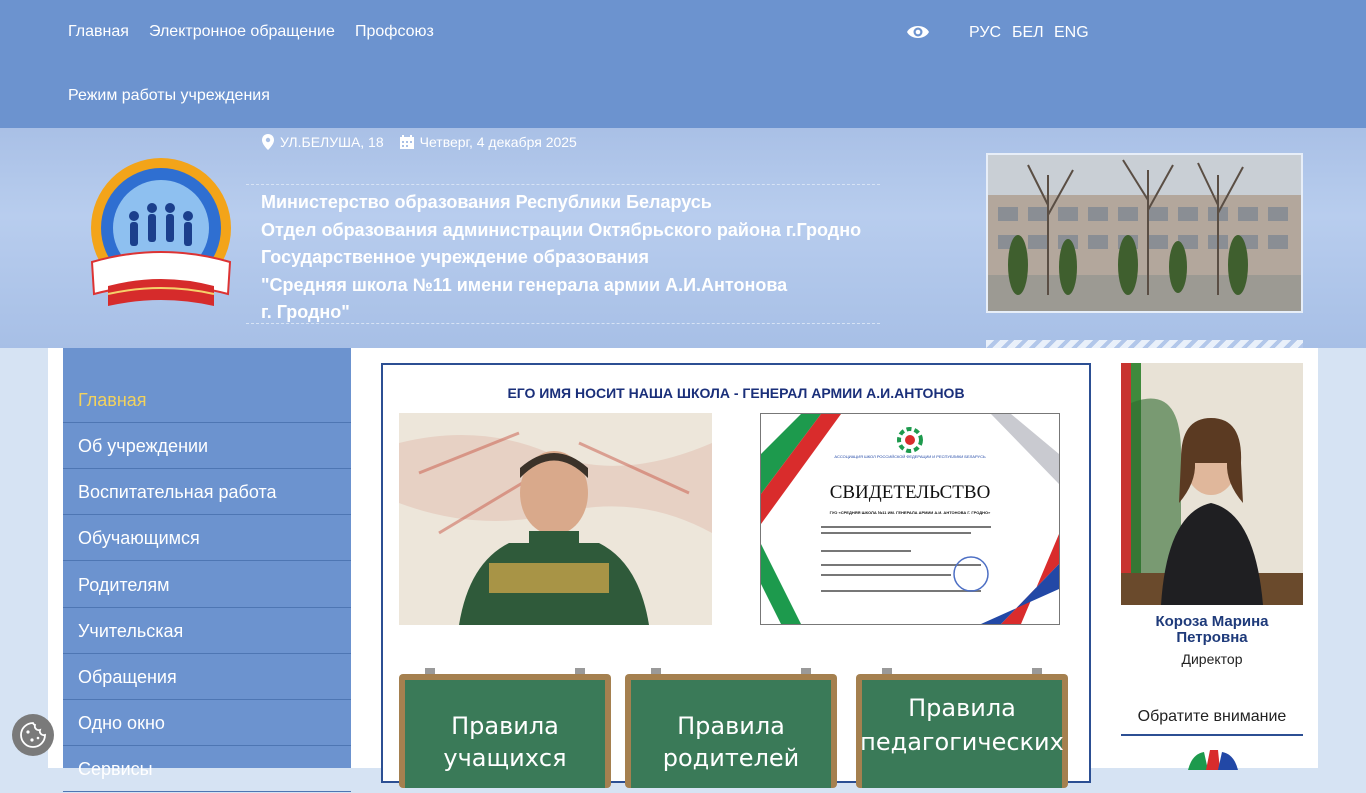 The width and height of the screenshot is (1366, 793). I want to click on director-photo, so click(1212, 484).